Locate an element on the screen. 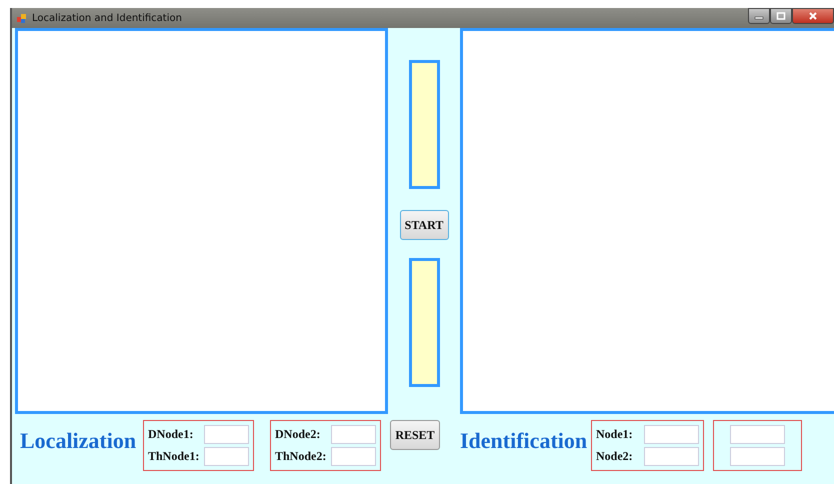 Image resolution: width=834 pixels, height=484 pixels. close-icon is located at coordinates (813, 16).